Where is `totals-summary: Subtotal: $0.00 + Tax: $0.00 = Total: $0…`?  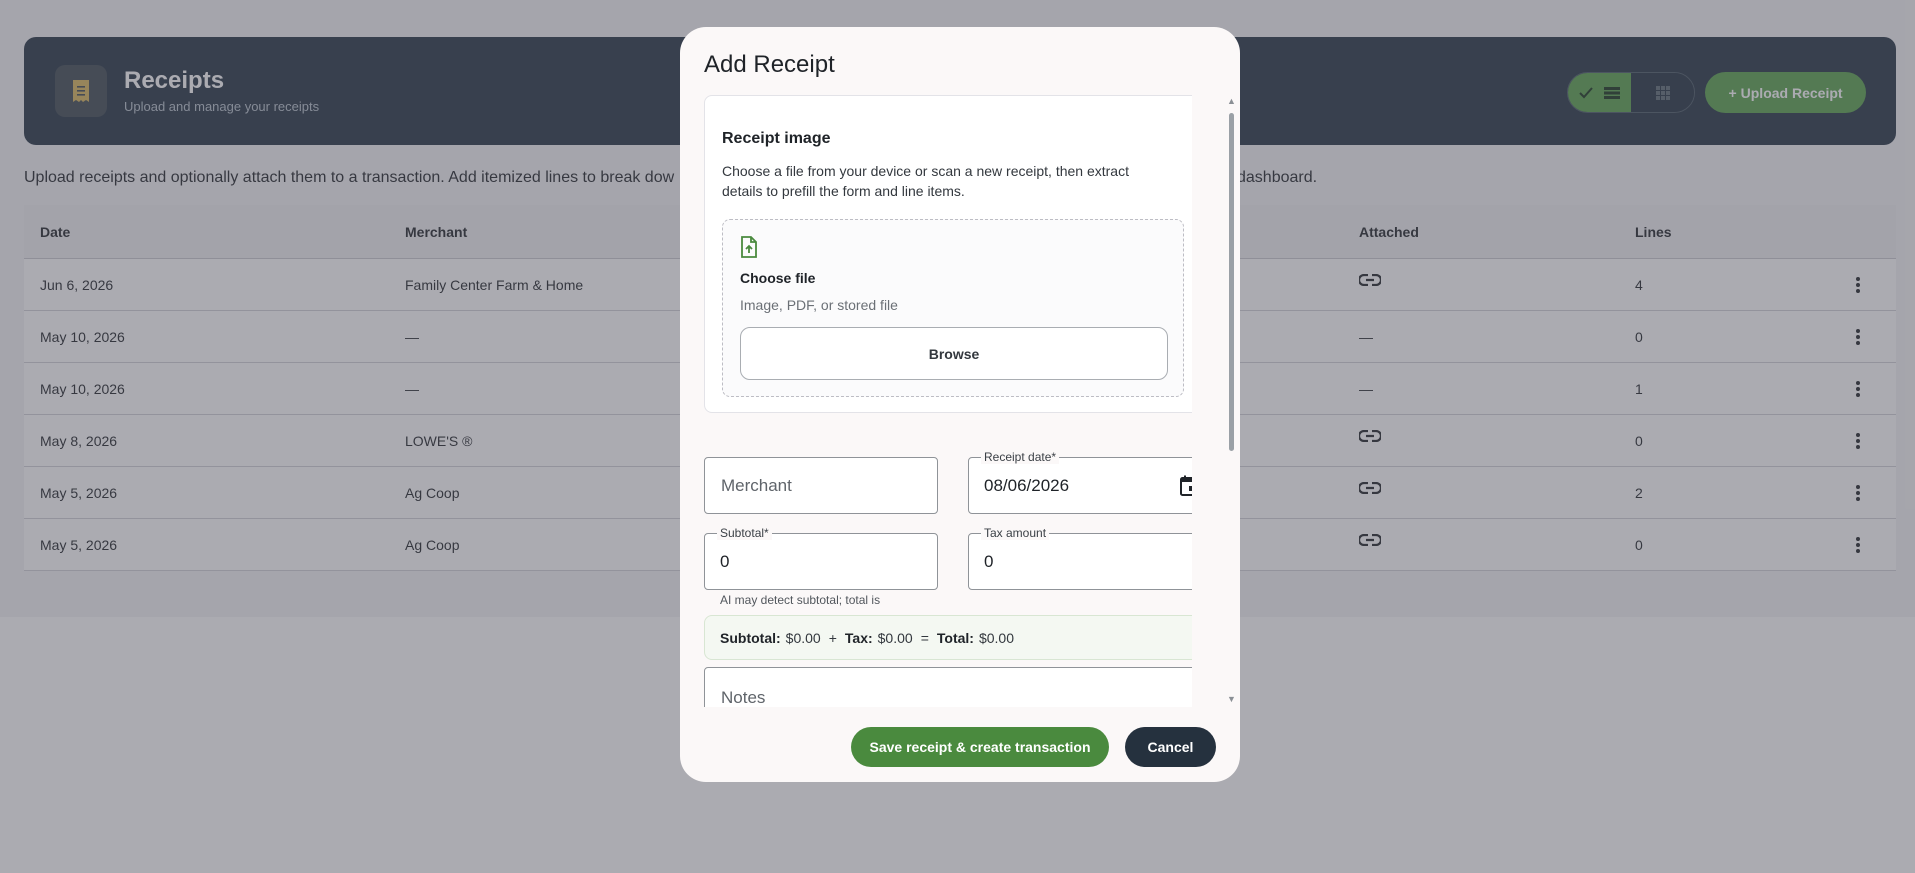
totals-summary: Subtotal: $0.00 + Tax: $0.00 = Total: $0… is located at coordinates (948, 637).